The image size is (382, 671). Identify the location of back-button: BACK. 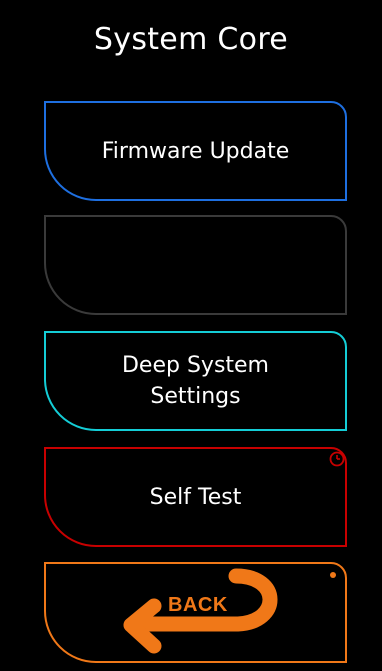
(195, 612).